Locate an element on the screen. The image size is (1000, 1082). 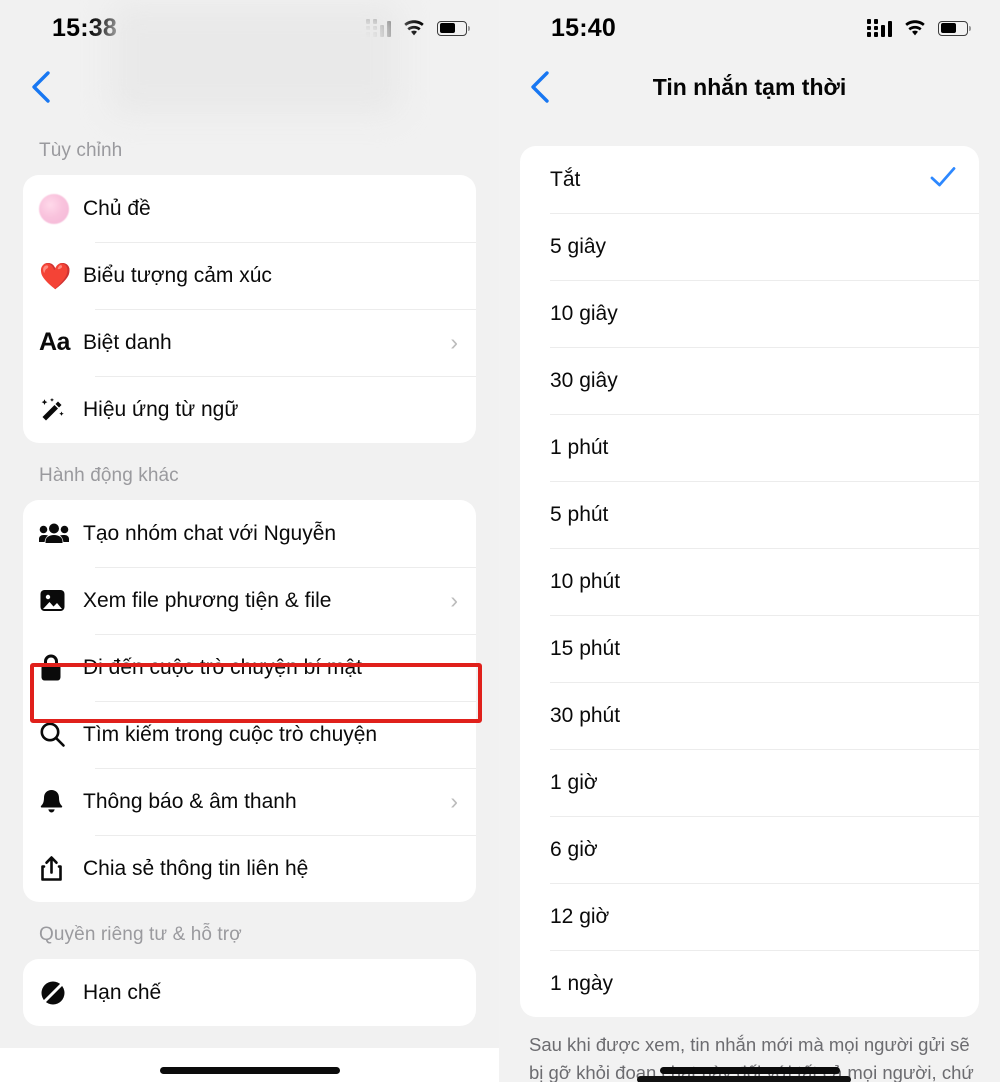
bell-icon is located at coordinates (61, 802).